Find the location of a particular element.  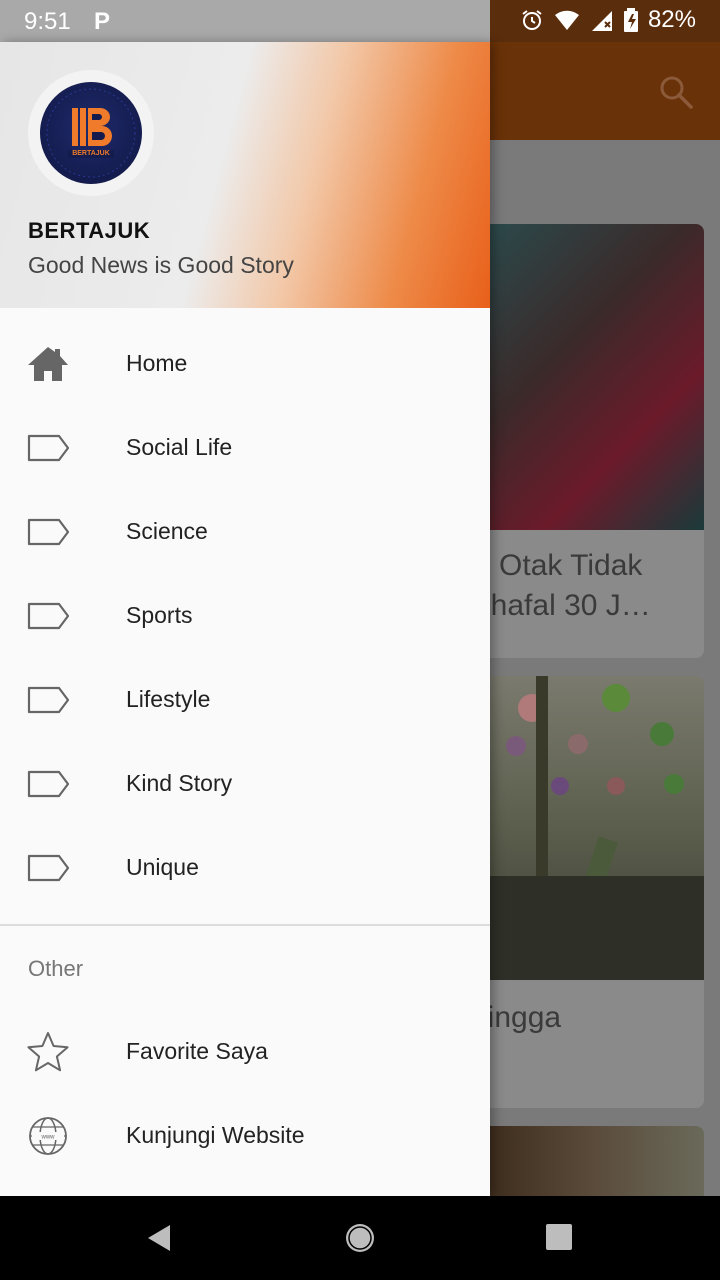

bertajuk-logo: BERTAJUK is located at coordinates (91, 133).